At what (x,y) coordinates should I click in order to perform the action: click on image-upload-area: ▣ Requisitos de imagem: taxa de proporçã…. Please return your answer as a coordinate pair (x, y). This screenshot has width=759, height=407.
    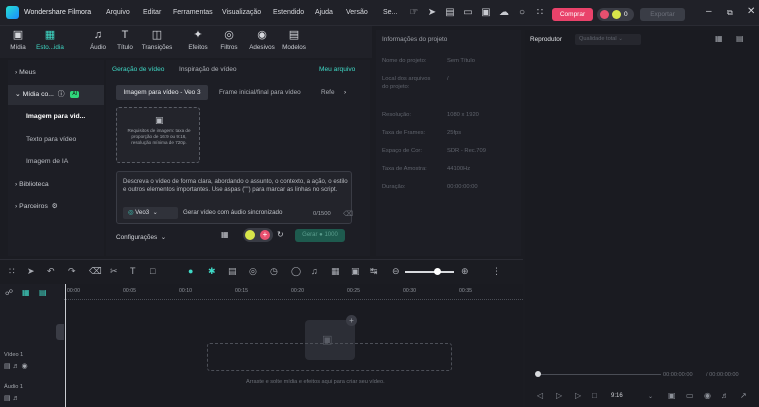
    Looking at the image, I should click on (158, 135).